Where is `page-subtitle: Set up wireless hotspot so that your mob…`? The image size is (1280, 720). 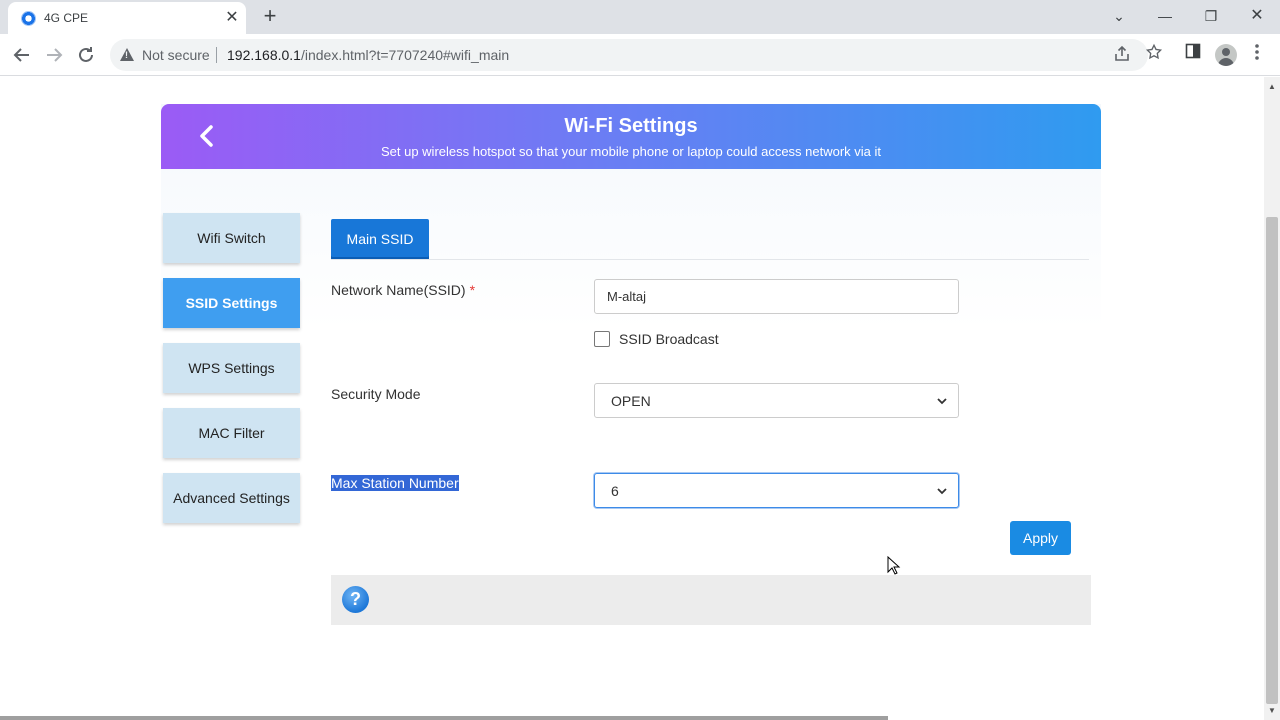 page-subtitle: Set up wireless hotspot so that your mob… is located at coordinates (631, 151).